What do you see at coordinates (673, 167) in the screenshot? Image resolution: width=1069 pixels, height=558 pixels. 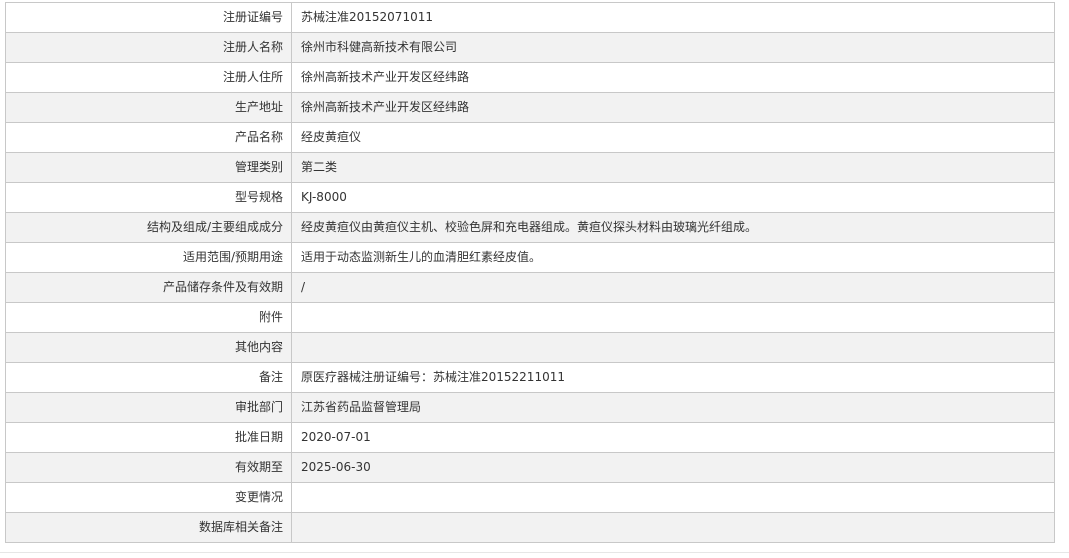 I see `row-value: 第二类` at bounding box center [673, 167].